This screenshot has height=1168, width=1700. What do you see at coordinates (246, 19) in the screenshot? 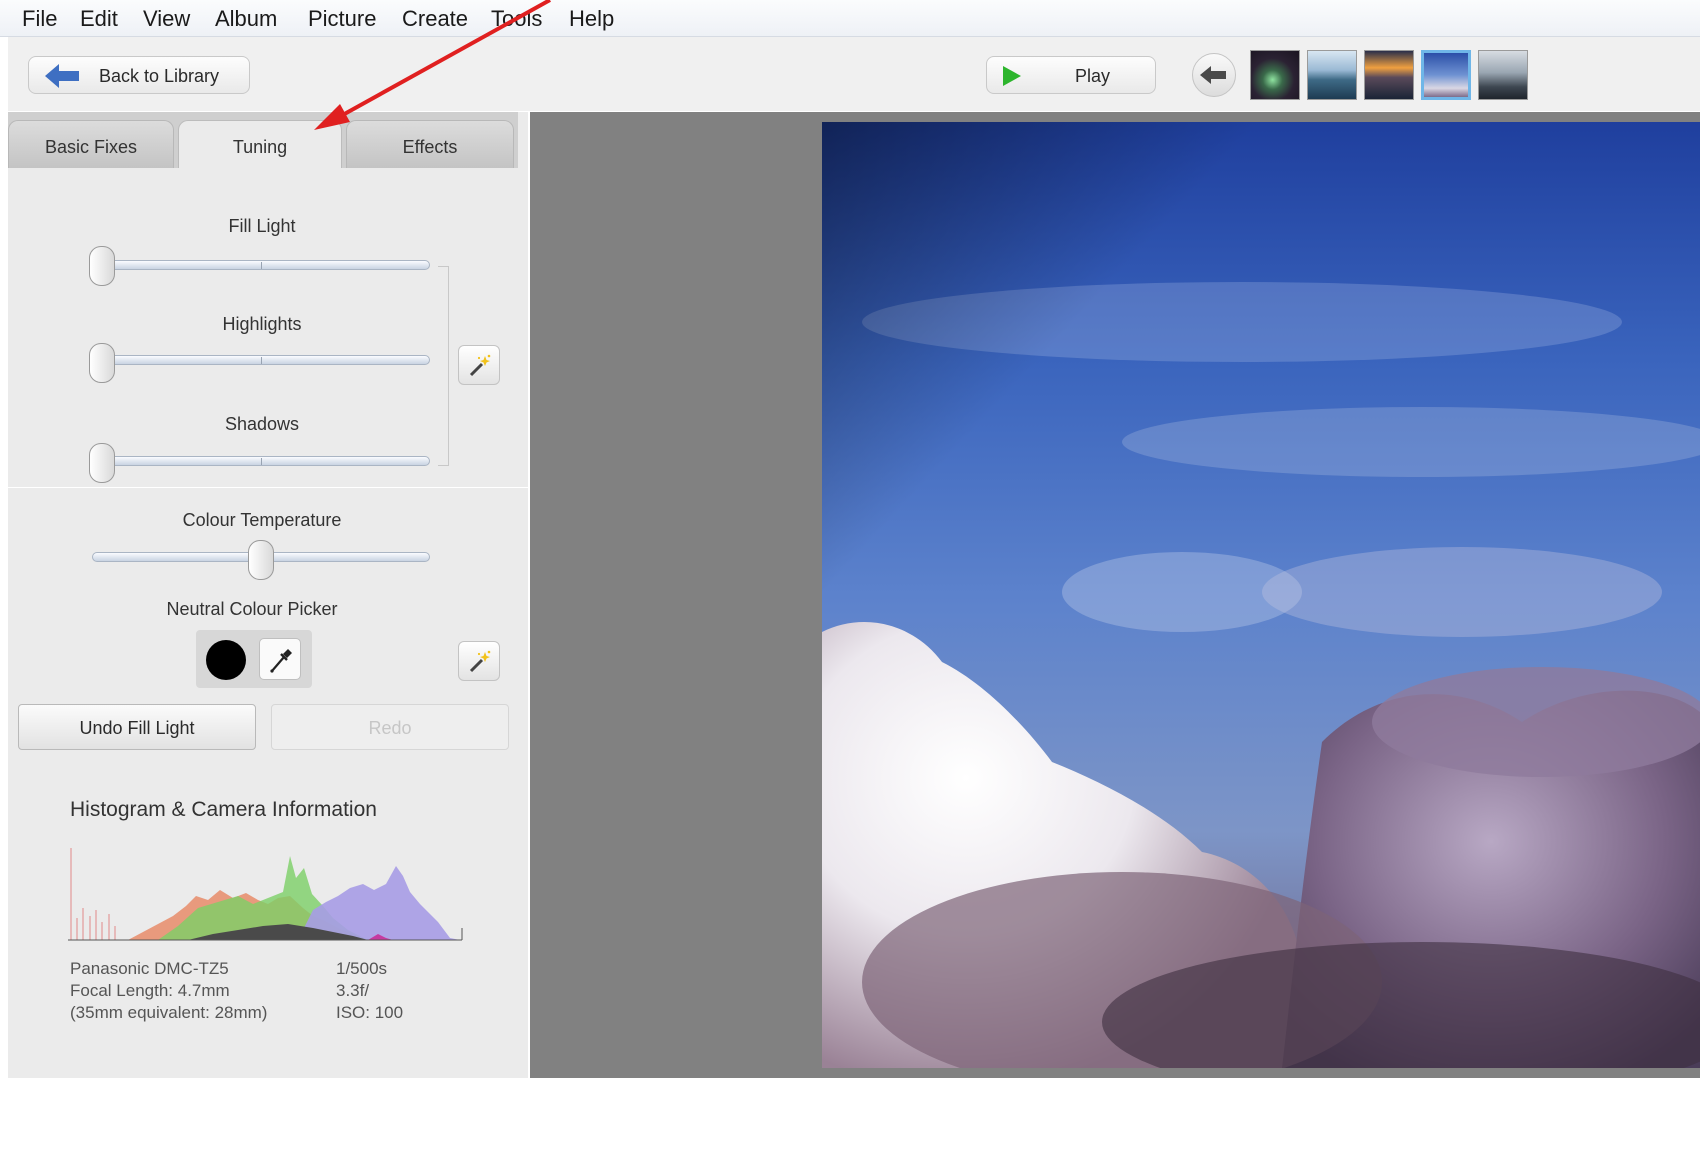
I see `menu-album: Album` at bounding box center [246, 19].